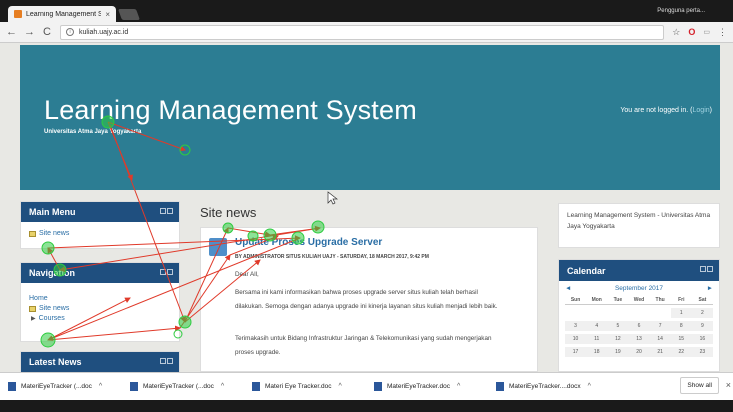  What do you see at coordinates (54, 233) in the screenshot?
I see `main-menu-site-news-link: Site news` at bounding box center [54, 233].